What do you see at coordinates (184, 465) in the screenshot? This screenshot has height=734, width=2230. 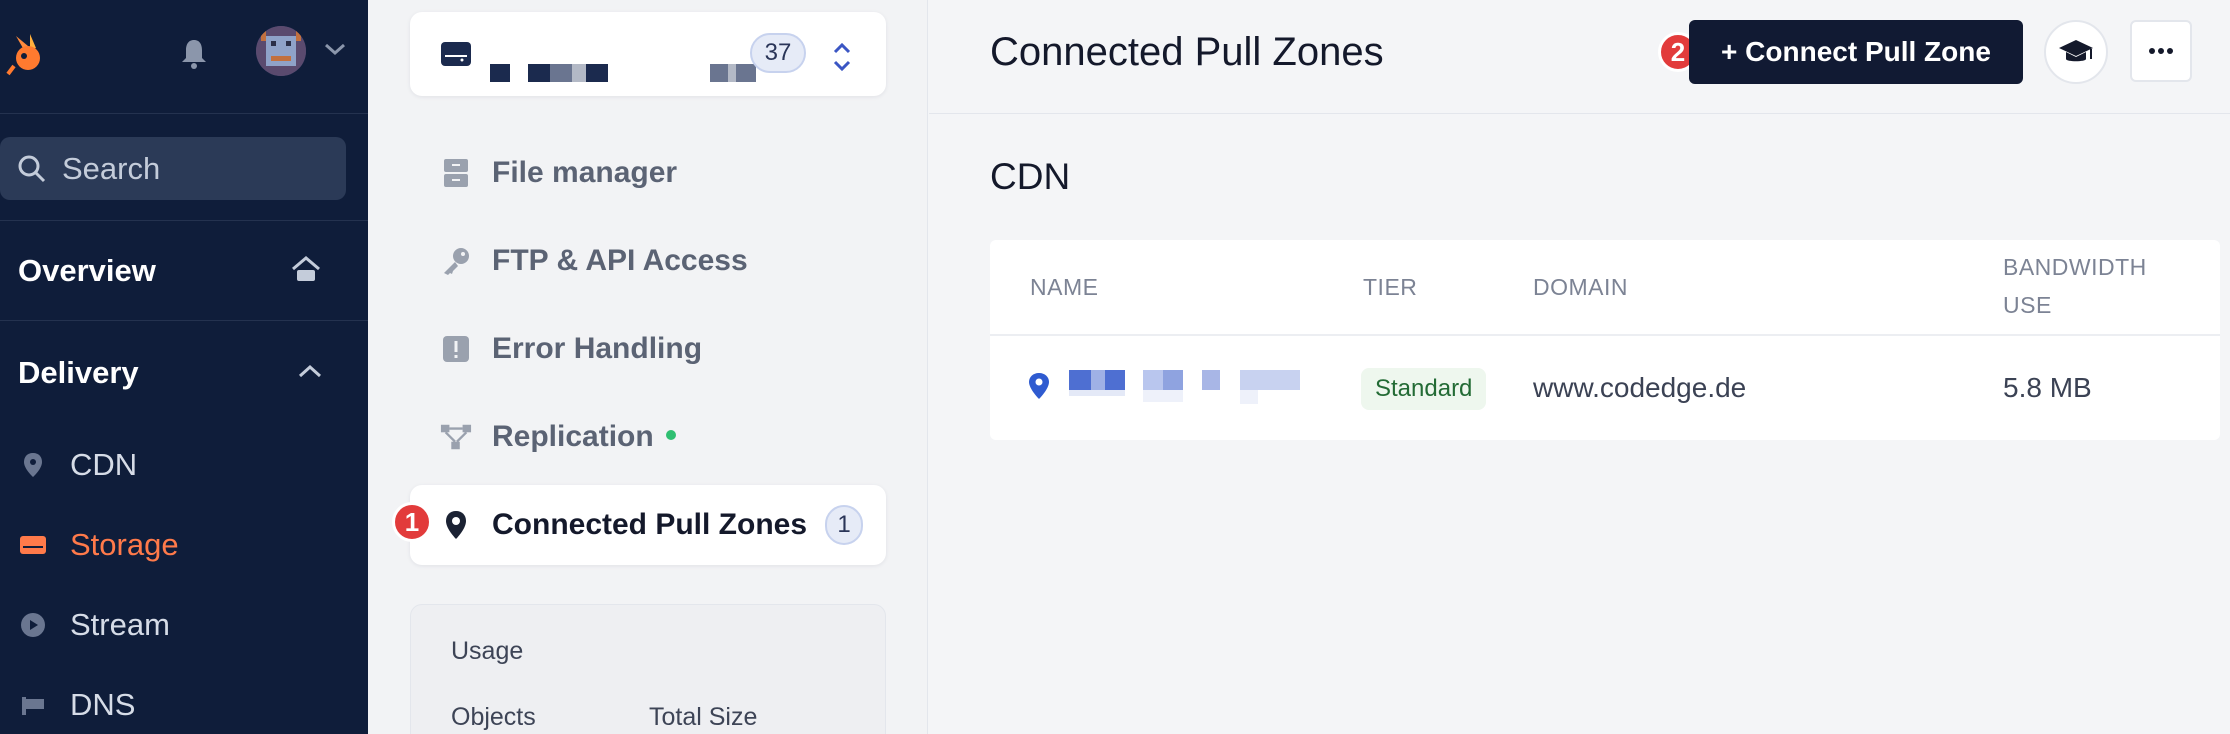 I see `nav-item-cdn: CDN` at bounding box center [184, 465].